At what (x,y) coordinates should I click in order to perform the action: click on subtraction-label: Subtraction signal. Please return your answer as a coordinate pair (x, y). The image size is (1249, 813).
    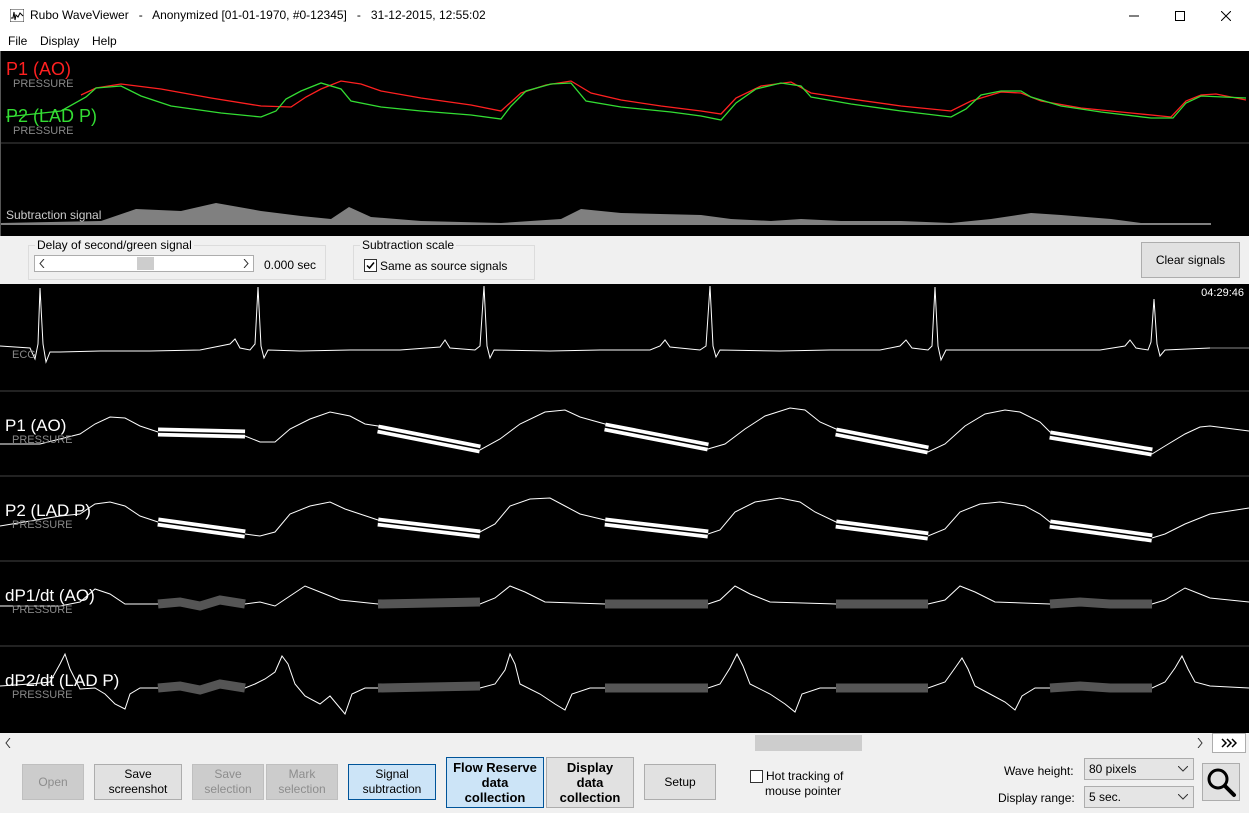
    Looking at the image, I should click on (54, 215).